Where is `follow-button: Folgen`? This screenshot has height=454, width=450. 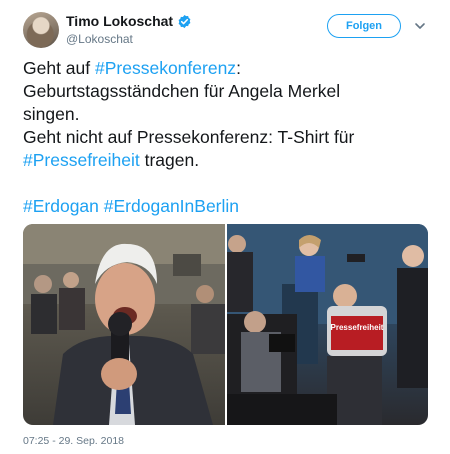 follow-button: Folgen is located at coordinates (364, 26).